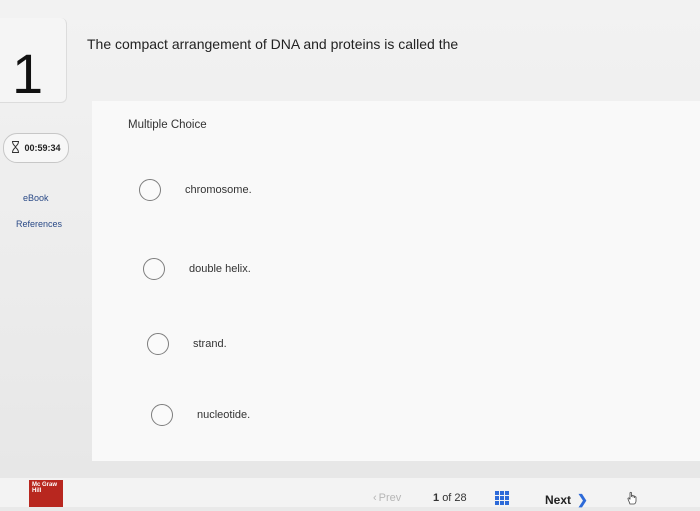 The image size is (700, 511). What do you see at coordinates (350, 492) in the screenshot?
I see `footer-bar` at bounding box center [350, 492].